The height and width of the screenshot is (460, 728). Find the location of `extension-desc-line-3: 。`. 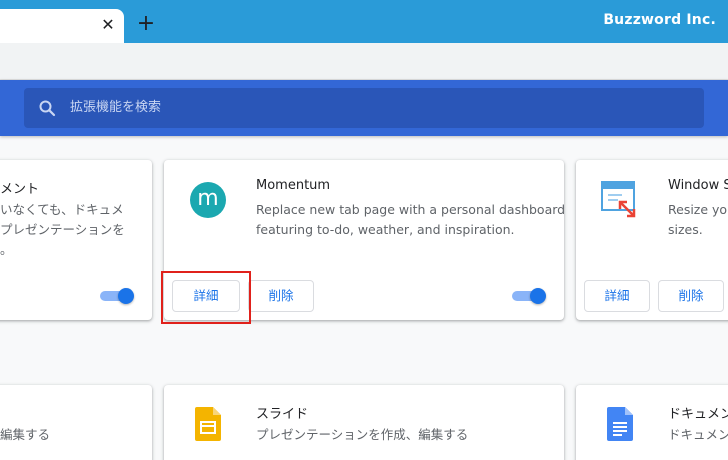

extension-desc-line-3: 。 is located at coordinates (6, 249).